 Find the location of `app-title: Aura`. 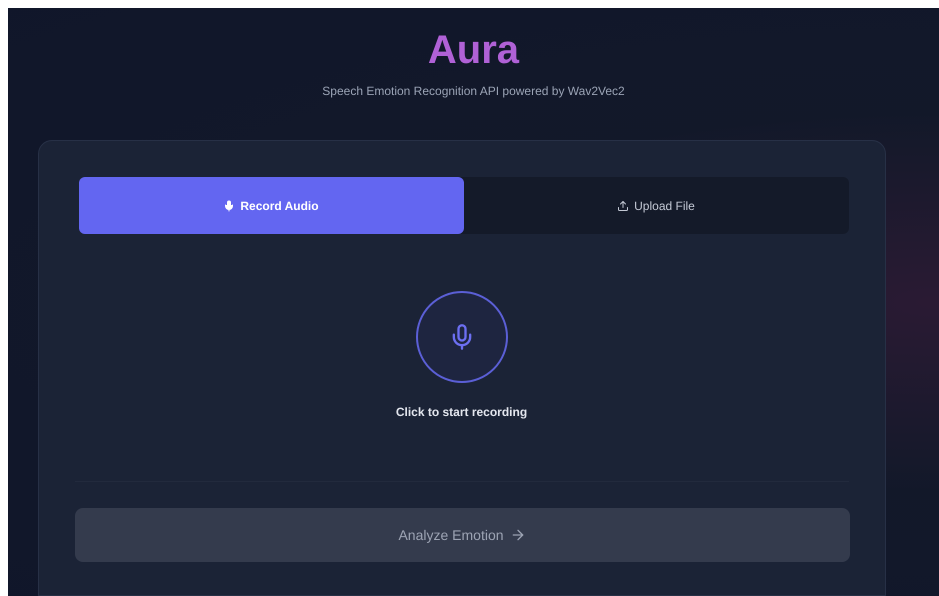

app-title: Aura is located at coordinates (474, 50).